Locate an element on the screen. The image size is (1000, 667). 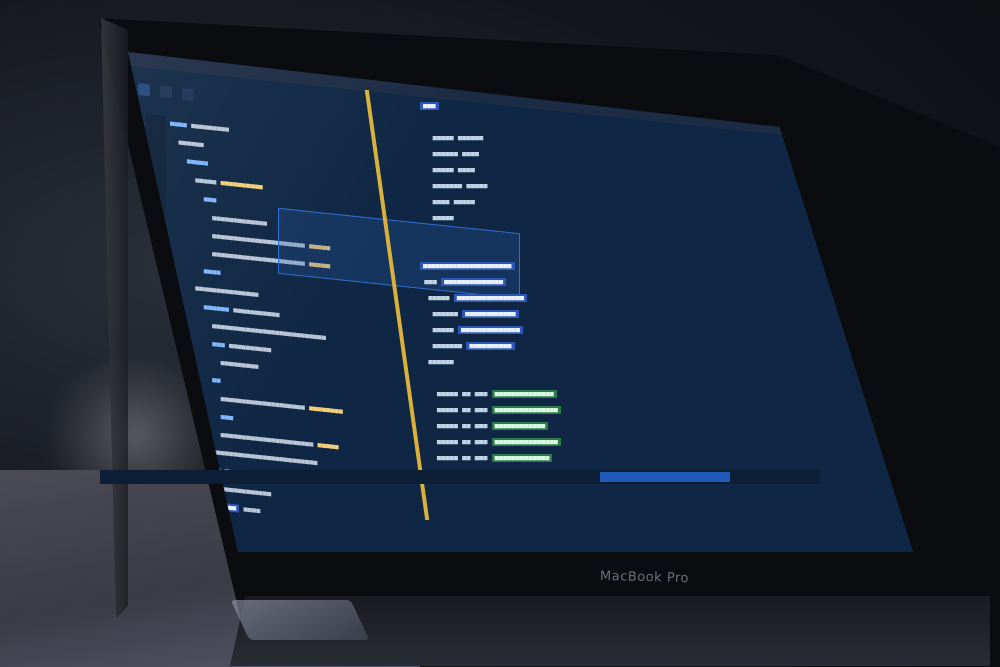
code-line: ■■■■■■■ ■■■■■■■■■■ is located at coordinates (585, 346).